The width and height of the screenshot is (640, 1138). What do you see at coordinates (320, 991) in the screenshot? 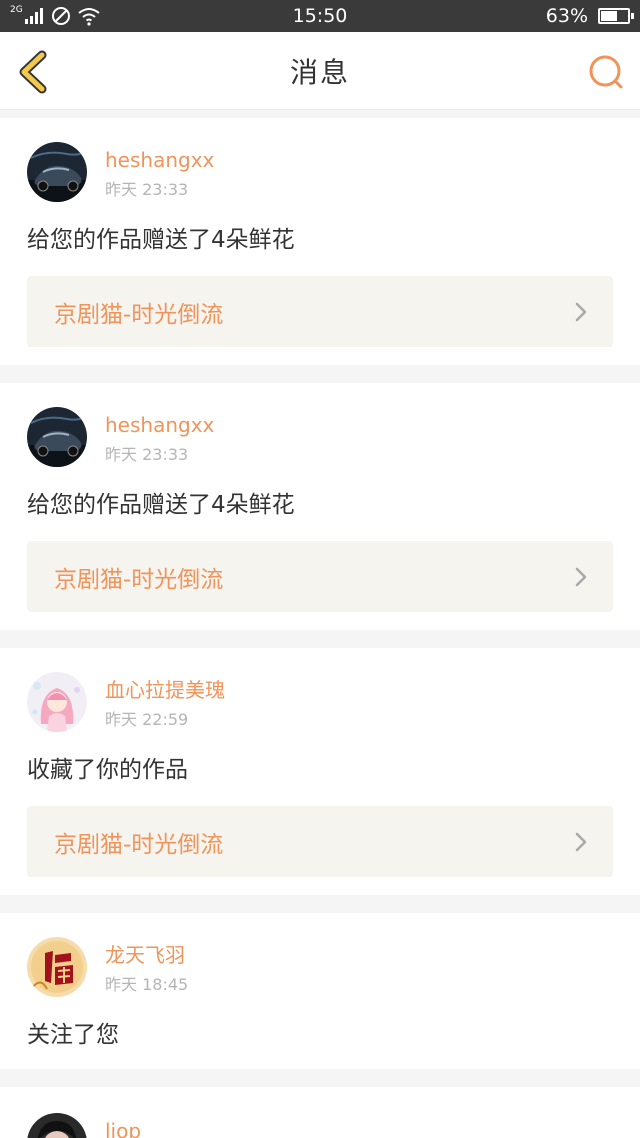
I see `message-card: 龙天飞羽 昨天 18:45 关注了您` at bounding box center [320, 991].